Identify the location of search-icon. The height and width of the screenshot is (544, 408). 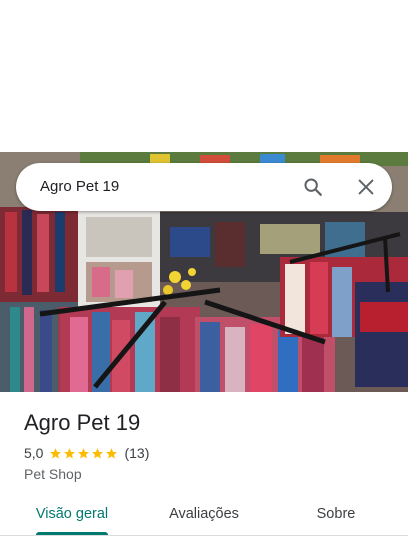
(313, 187).